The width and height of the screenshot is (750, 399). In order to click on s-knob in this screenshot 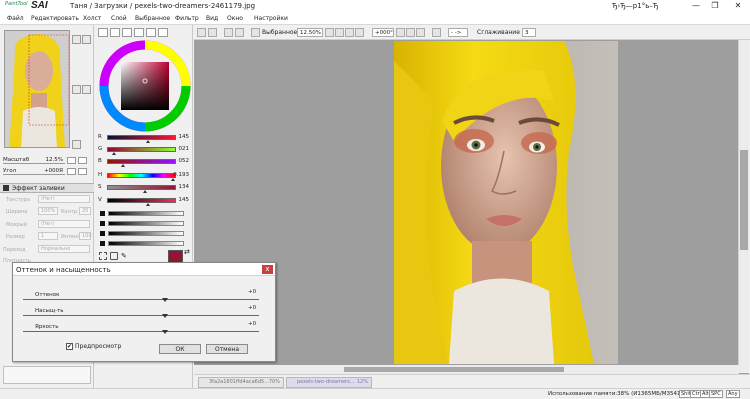, I will do `click(145, 191)`.